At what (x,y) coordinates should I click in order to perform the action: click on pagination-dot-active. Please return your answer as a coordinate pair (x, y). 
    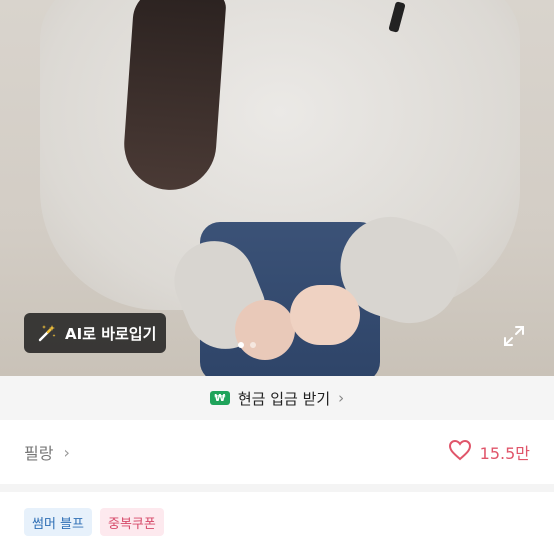
    Looking at the image, I should click on (241, 345).